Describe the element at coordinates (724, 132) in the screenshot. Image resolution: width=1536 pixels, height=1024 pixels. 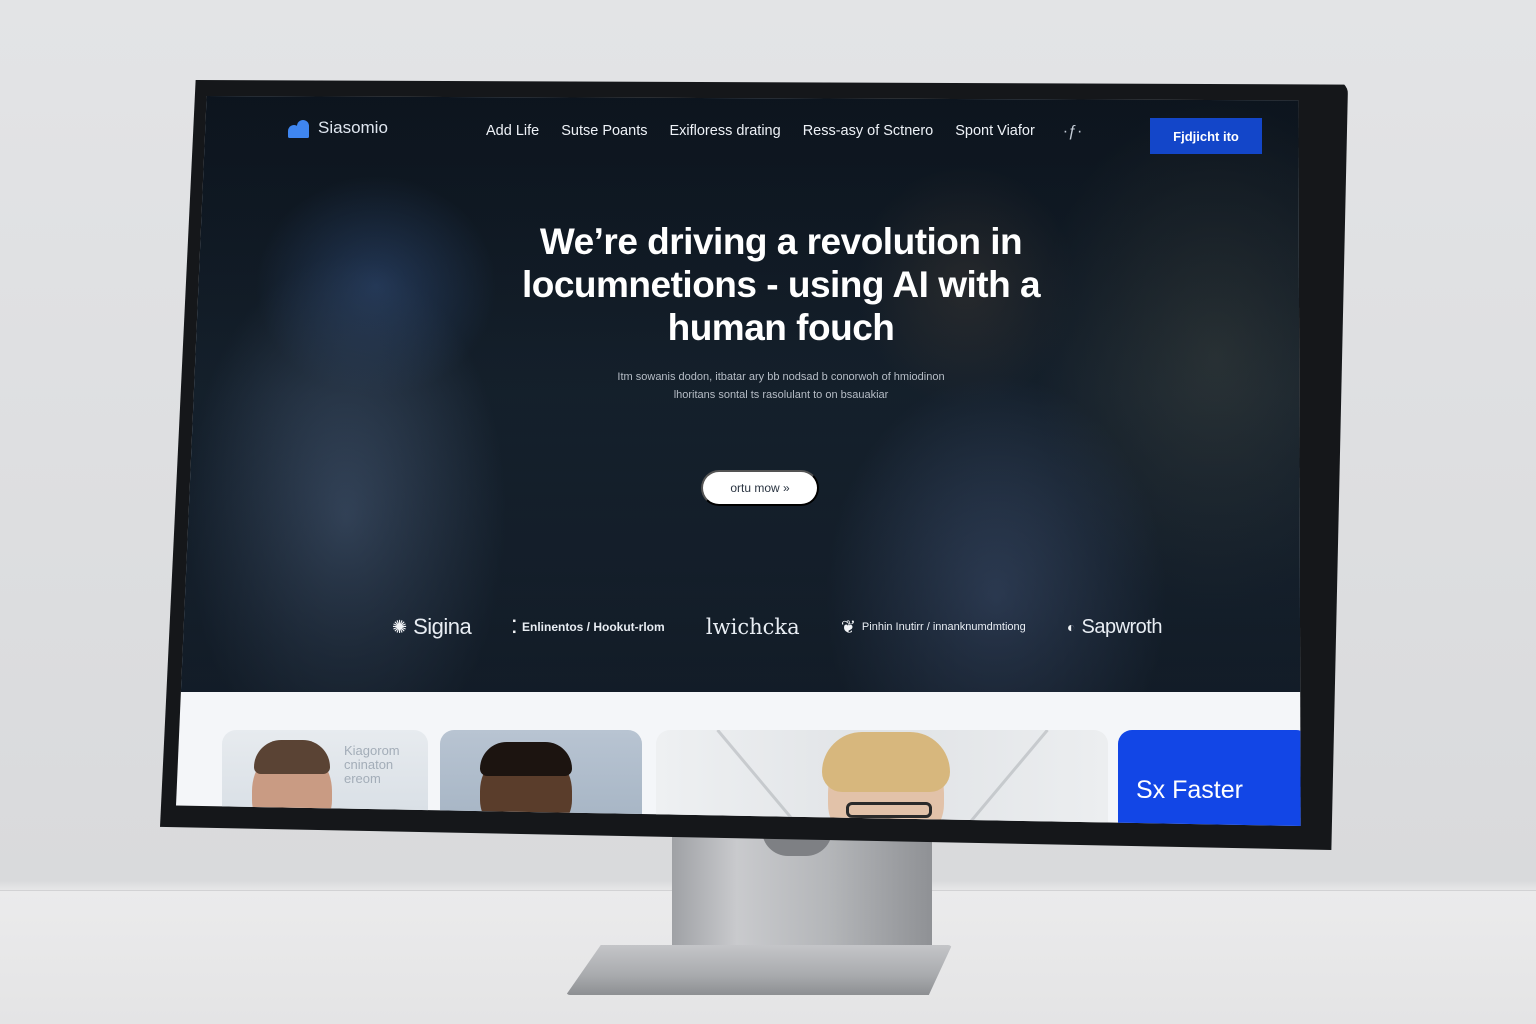
I see `nav-item-3: Exifloress drating` at that location.